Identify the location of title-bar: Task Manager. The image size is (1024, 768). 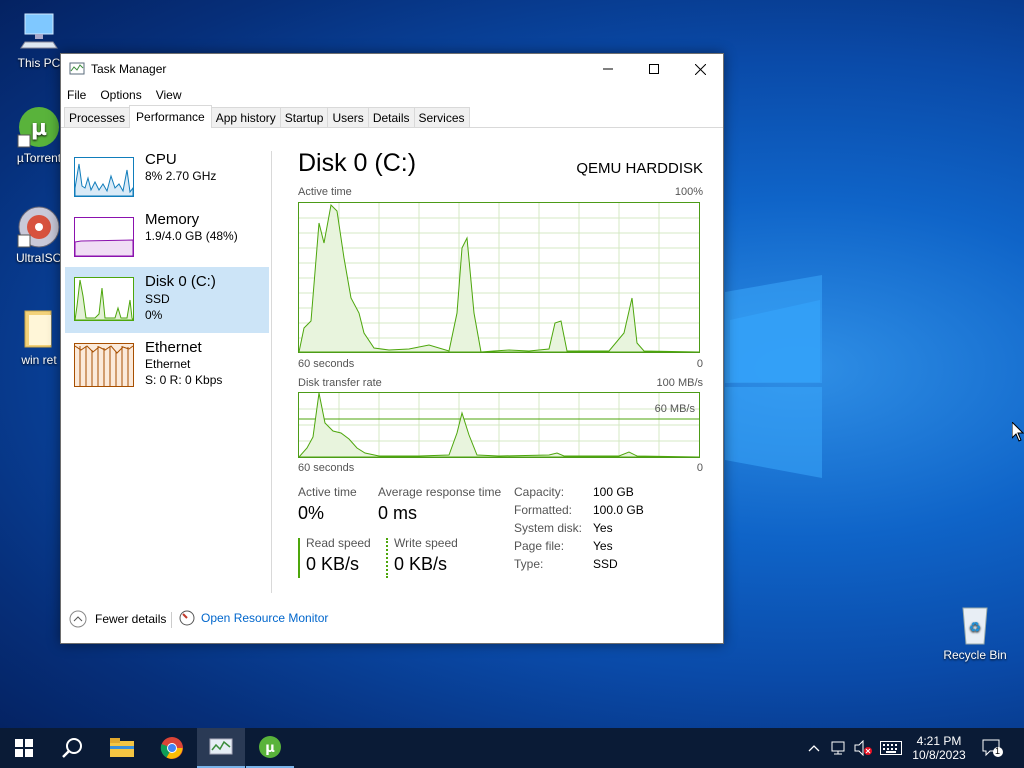
(392, 69).